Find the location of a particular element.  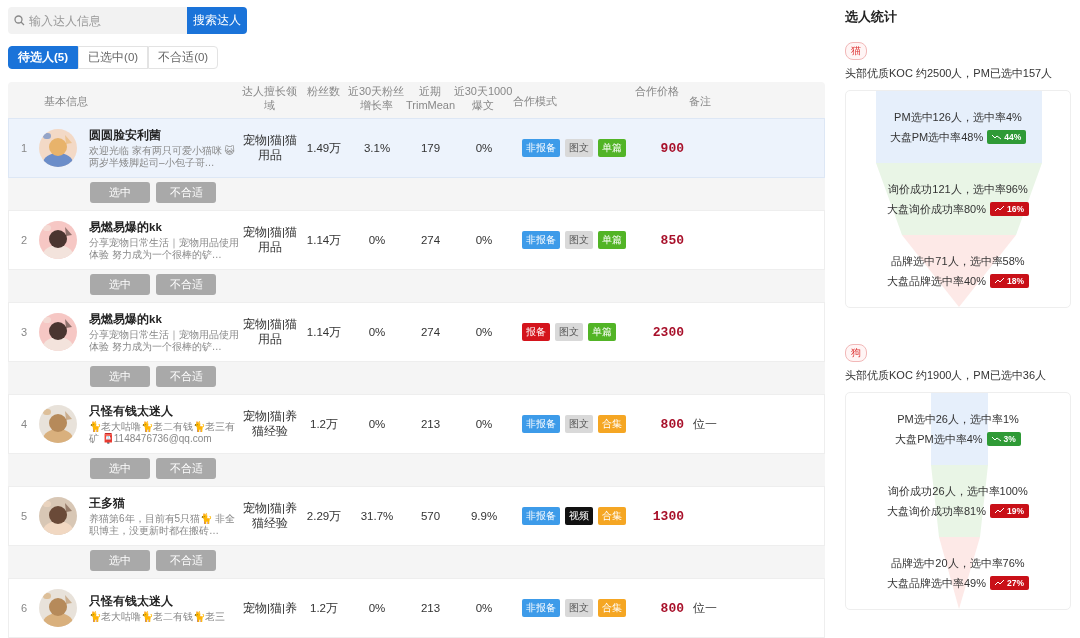

benchmark-text: 大盘品牌选中率49% is located at coordinates (936, 583).